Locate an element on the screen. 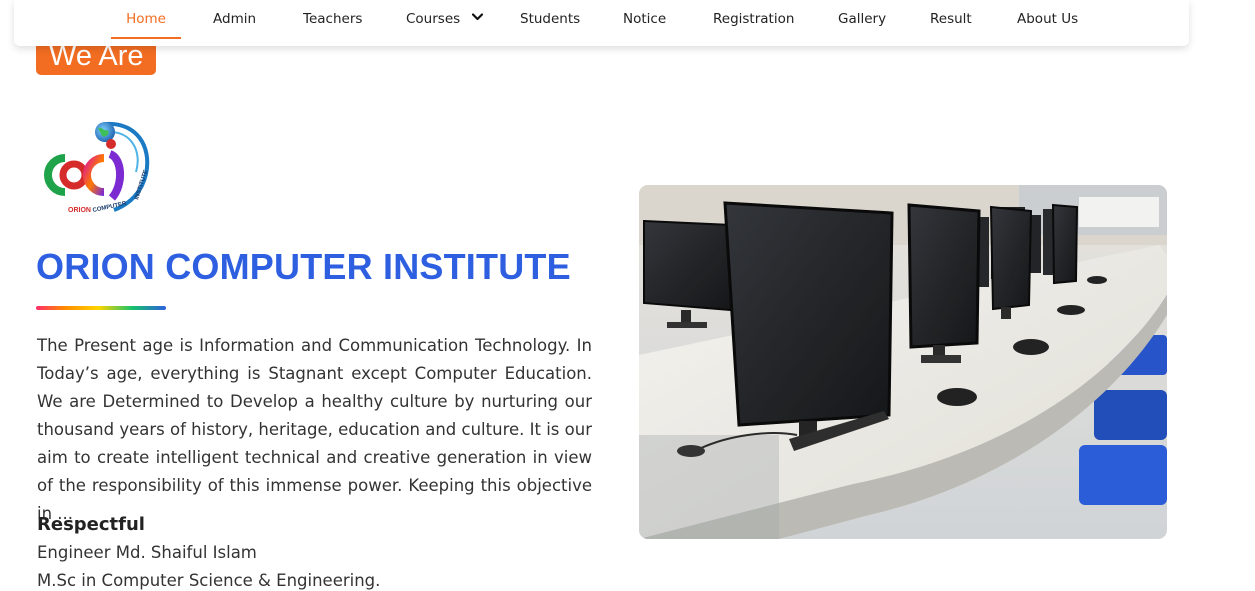 This screenshot has width=1255, height=591. nav-courses: Courses is located at coordinates (445, 19).